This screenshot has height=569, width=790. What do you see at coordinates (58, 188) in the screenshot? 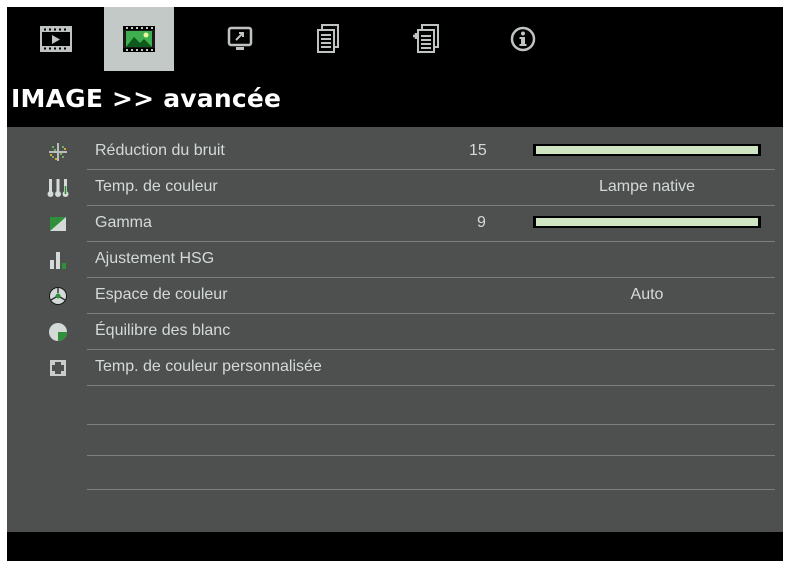
I see `color-temp-icon` at bounding box center [58, 188].